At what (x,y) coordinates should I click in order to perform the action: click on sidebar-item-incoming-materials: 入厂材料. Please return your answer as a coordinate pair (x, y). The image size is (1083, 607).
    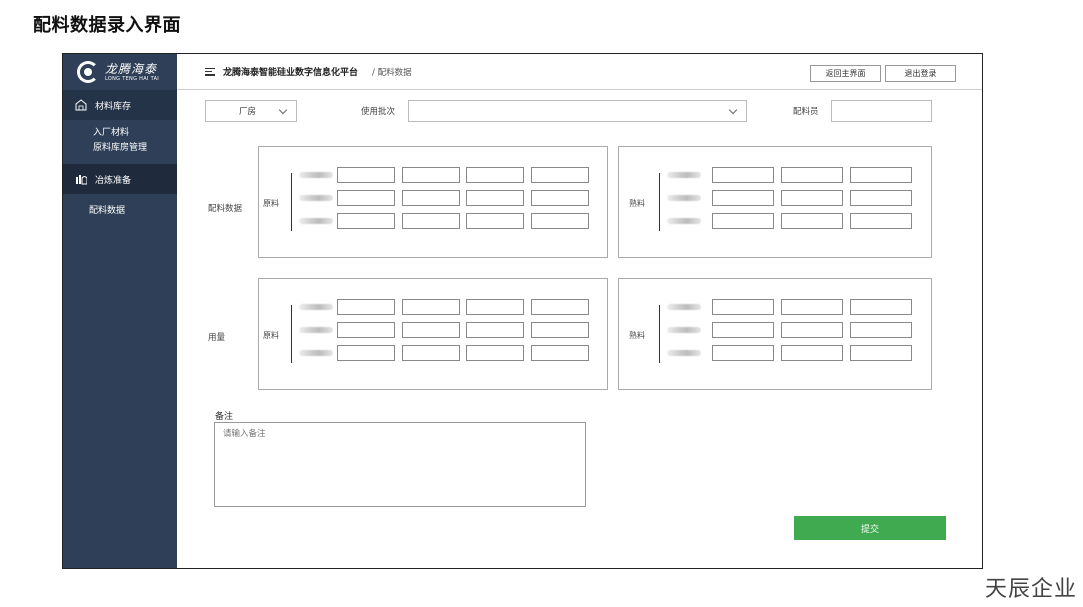
    Looking at the image, I should click on (120, 133).